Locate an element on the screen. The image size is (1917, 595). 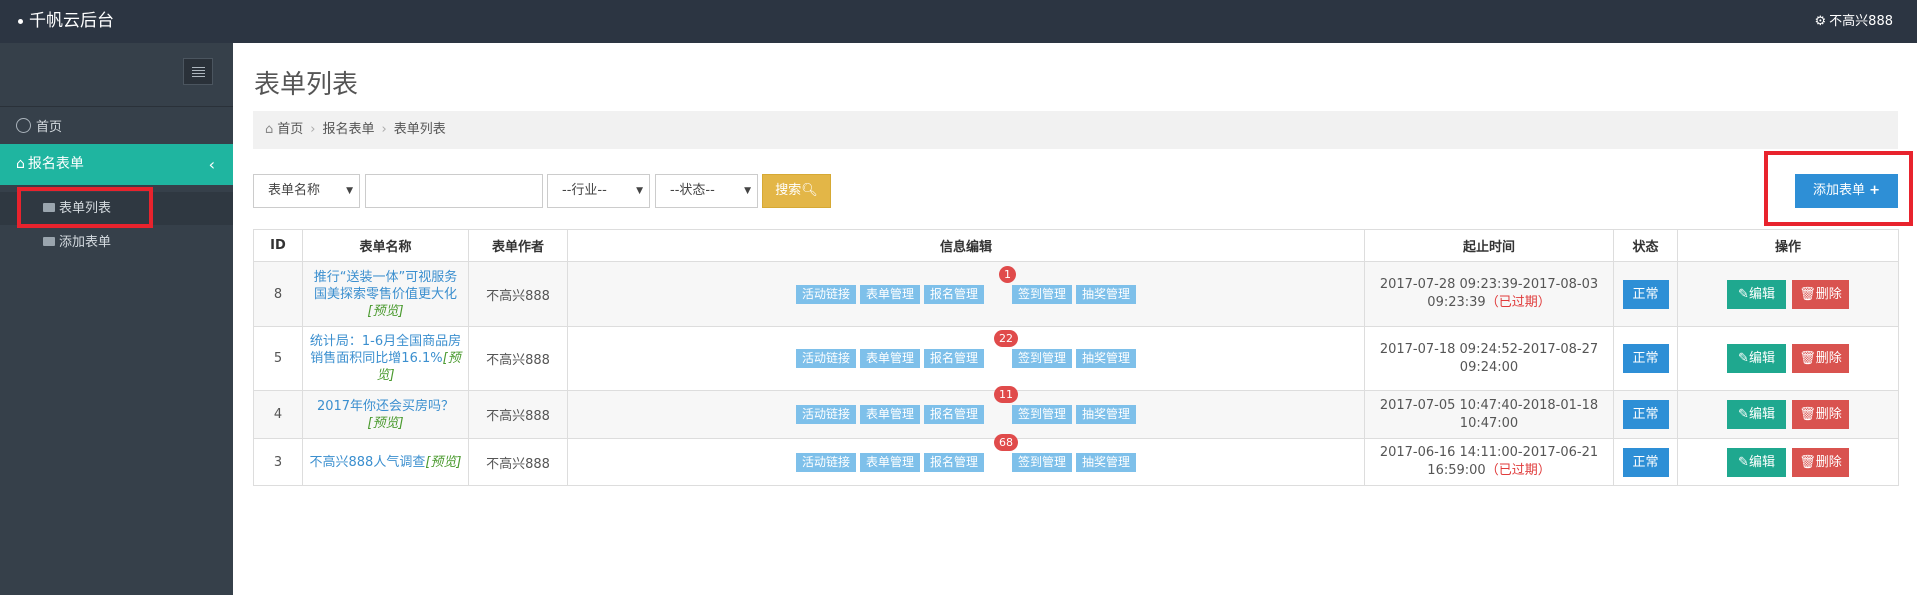
highlight-box is located at coordinates (85, 207).